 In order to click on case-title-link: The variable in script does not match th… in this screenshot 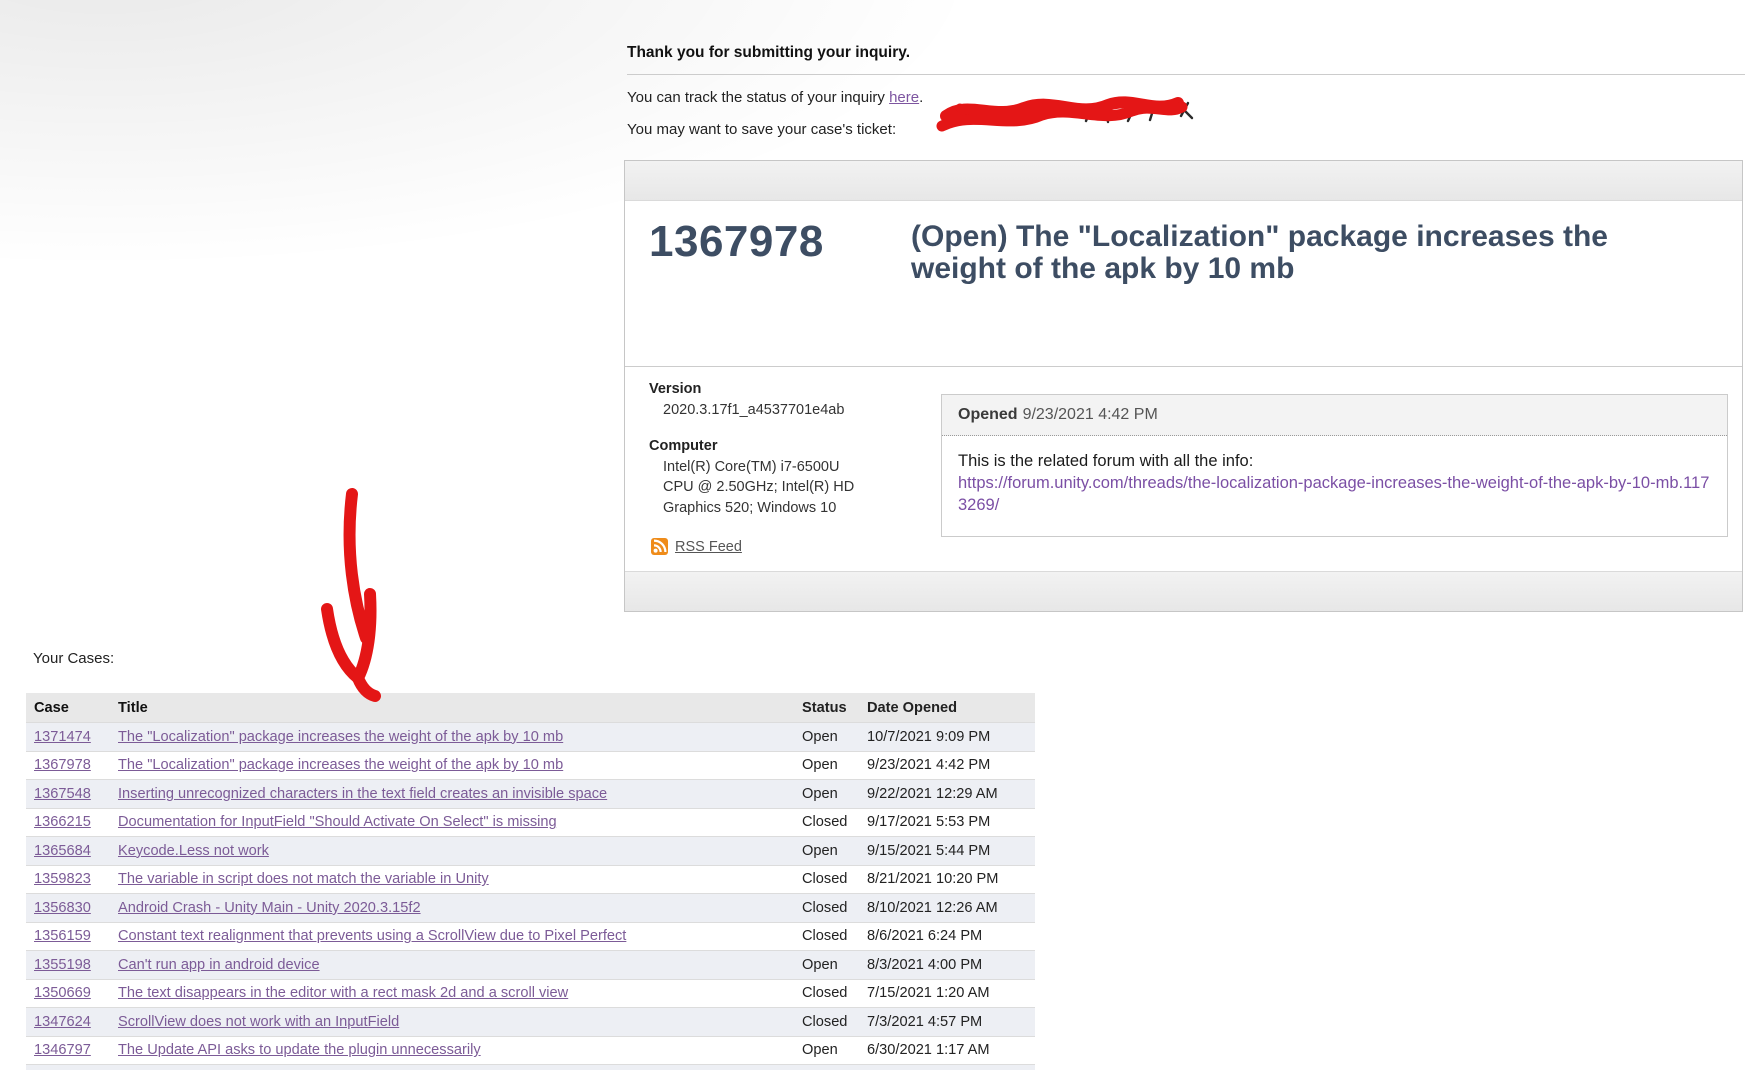, I will do `click(303, 879)`.